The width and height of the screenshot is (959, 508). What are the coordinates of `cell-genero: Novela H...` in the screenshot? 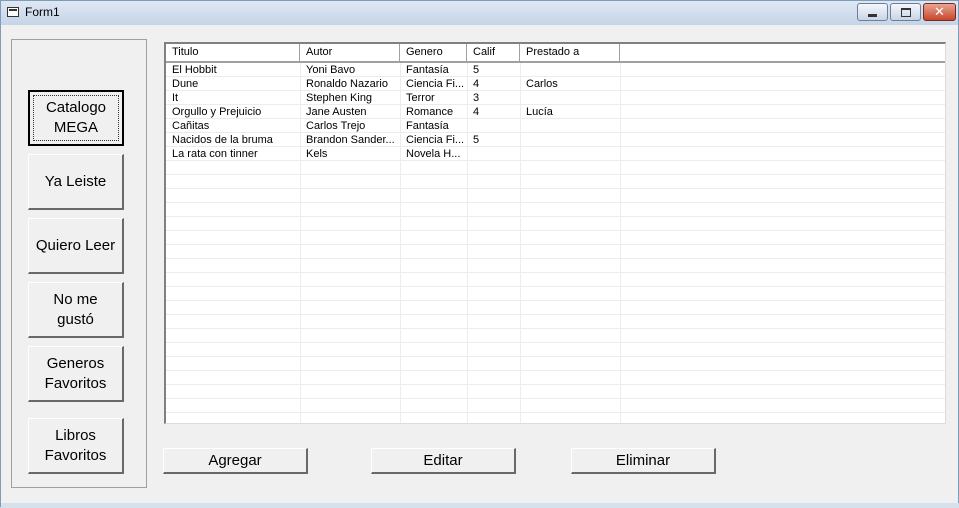 It's located at (433, 154).